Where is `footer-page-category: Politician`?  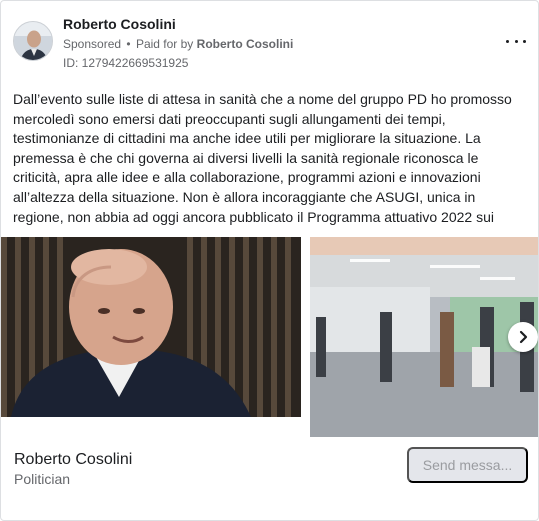
footer-page-category: Politician is located at coordinates (42, 479).